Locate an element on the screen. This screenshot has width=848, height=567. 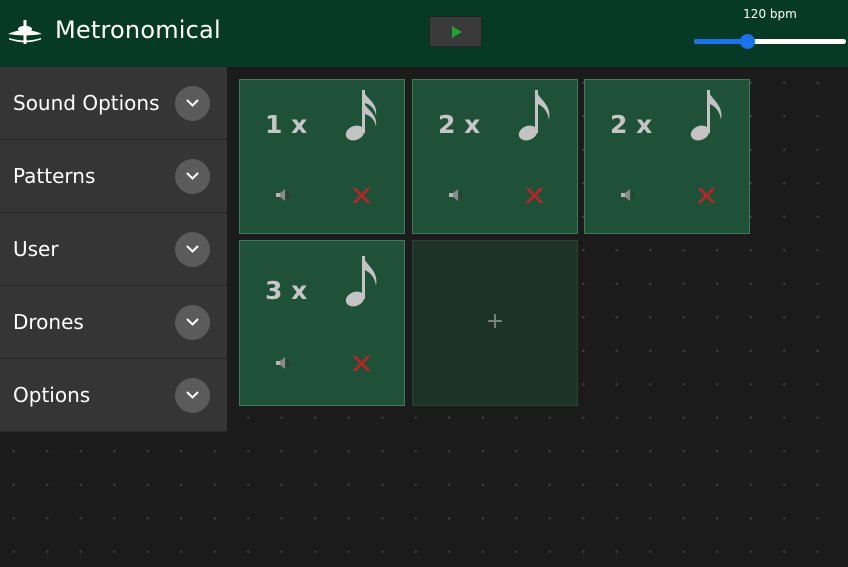
plus-icon: + is located at coordinates (495, 321).